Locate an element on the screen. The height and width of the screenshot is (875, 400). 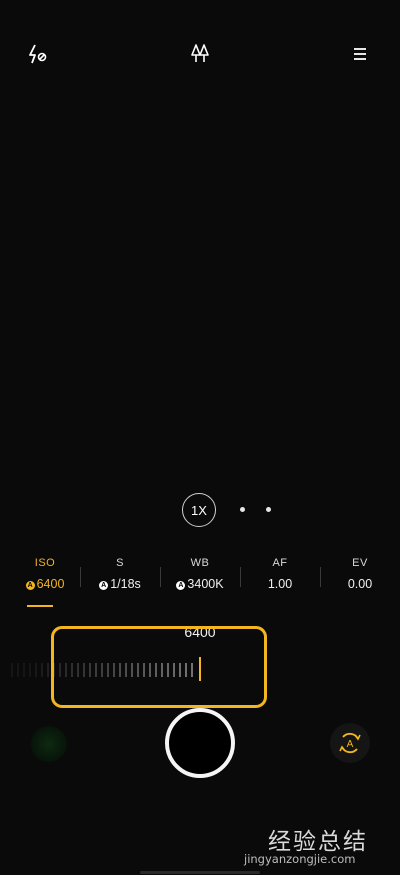
watermark-url: jingyanzongjie.com is located at coordinates (300, 859).